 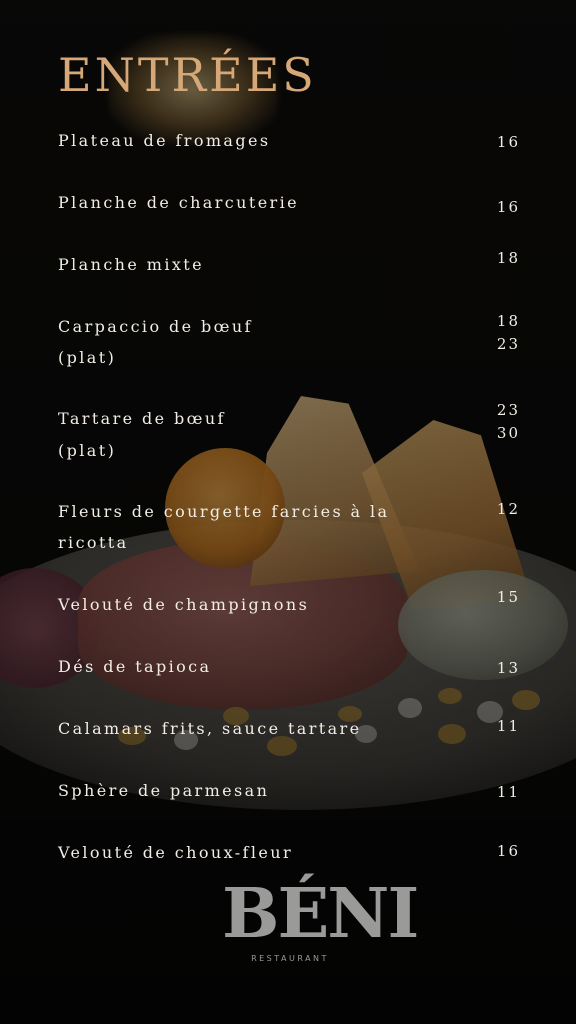 What do you see at coordinates (164, 140) in the screenshot?
I see `item-name: Plateau de fromages` at bounding box center [164, 140].